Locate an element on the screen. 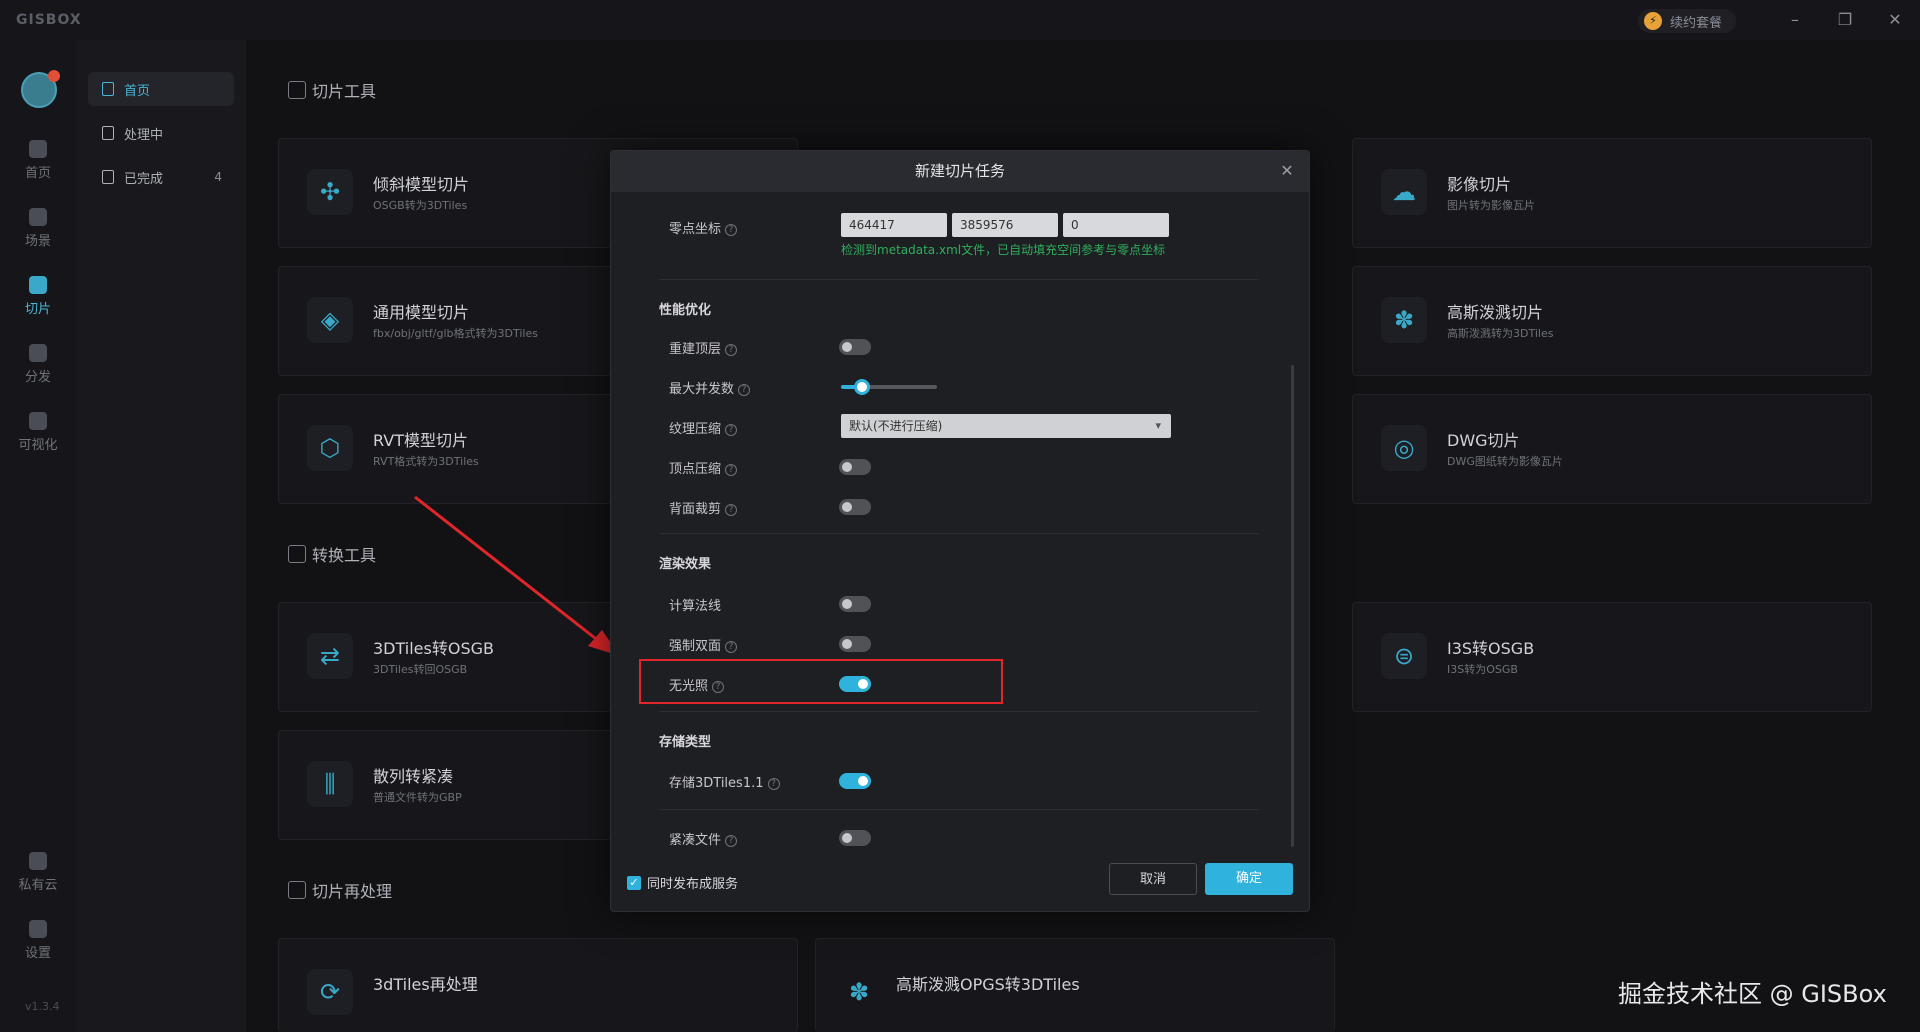  subnav-item-home: 首页 is located at coordinates (161, 89).